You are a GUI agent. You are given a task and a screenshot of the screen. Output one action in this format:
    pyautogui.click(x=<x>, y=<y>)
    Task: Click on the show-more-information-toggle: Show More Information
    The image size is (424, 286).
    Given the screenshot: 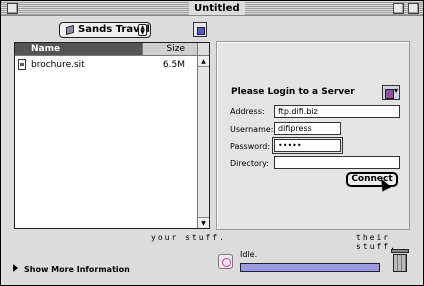 What is the action you would take?
    pyautogui.click(x=71, y=269)
    